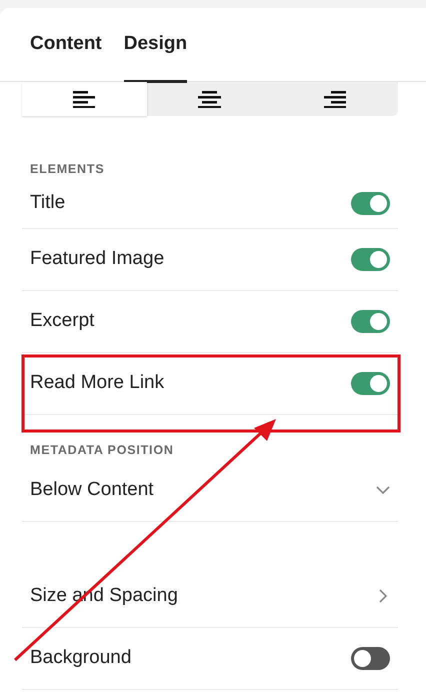 This screenshot has width=426, height=700. Describe the element at coordinates (92, 490) in the screenshot. I see `row-label: Below Content` at that location.